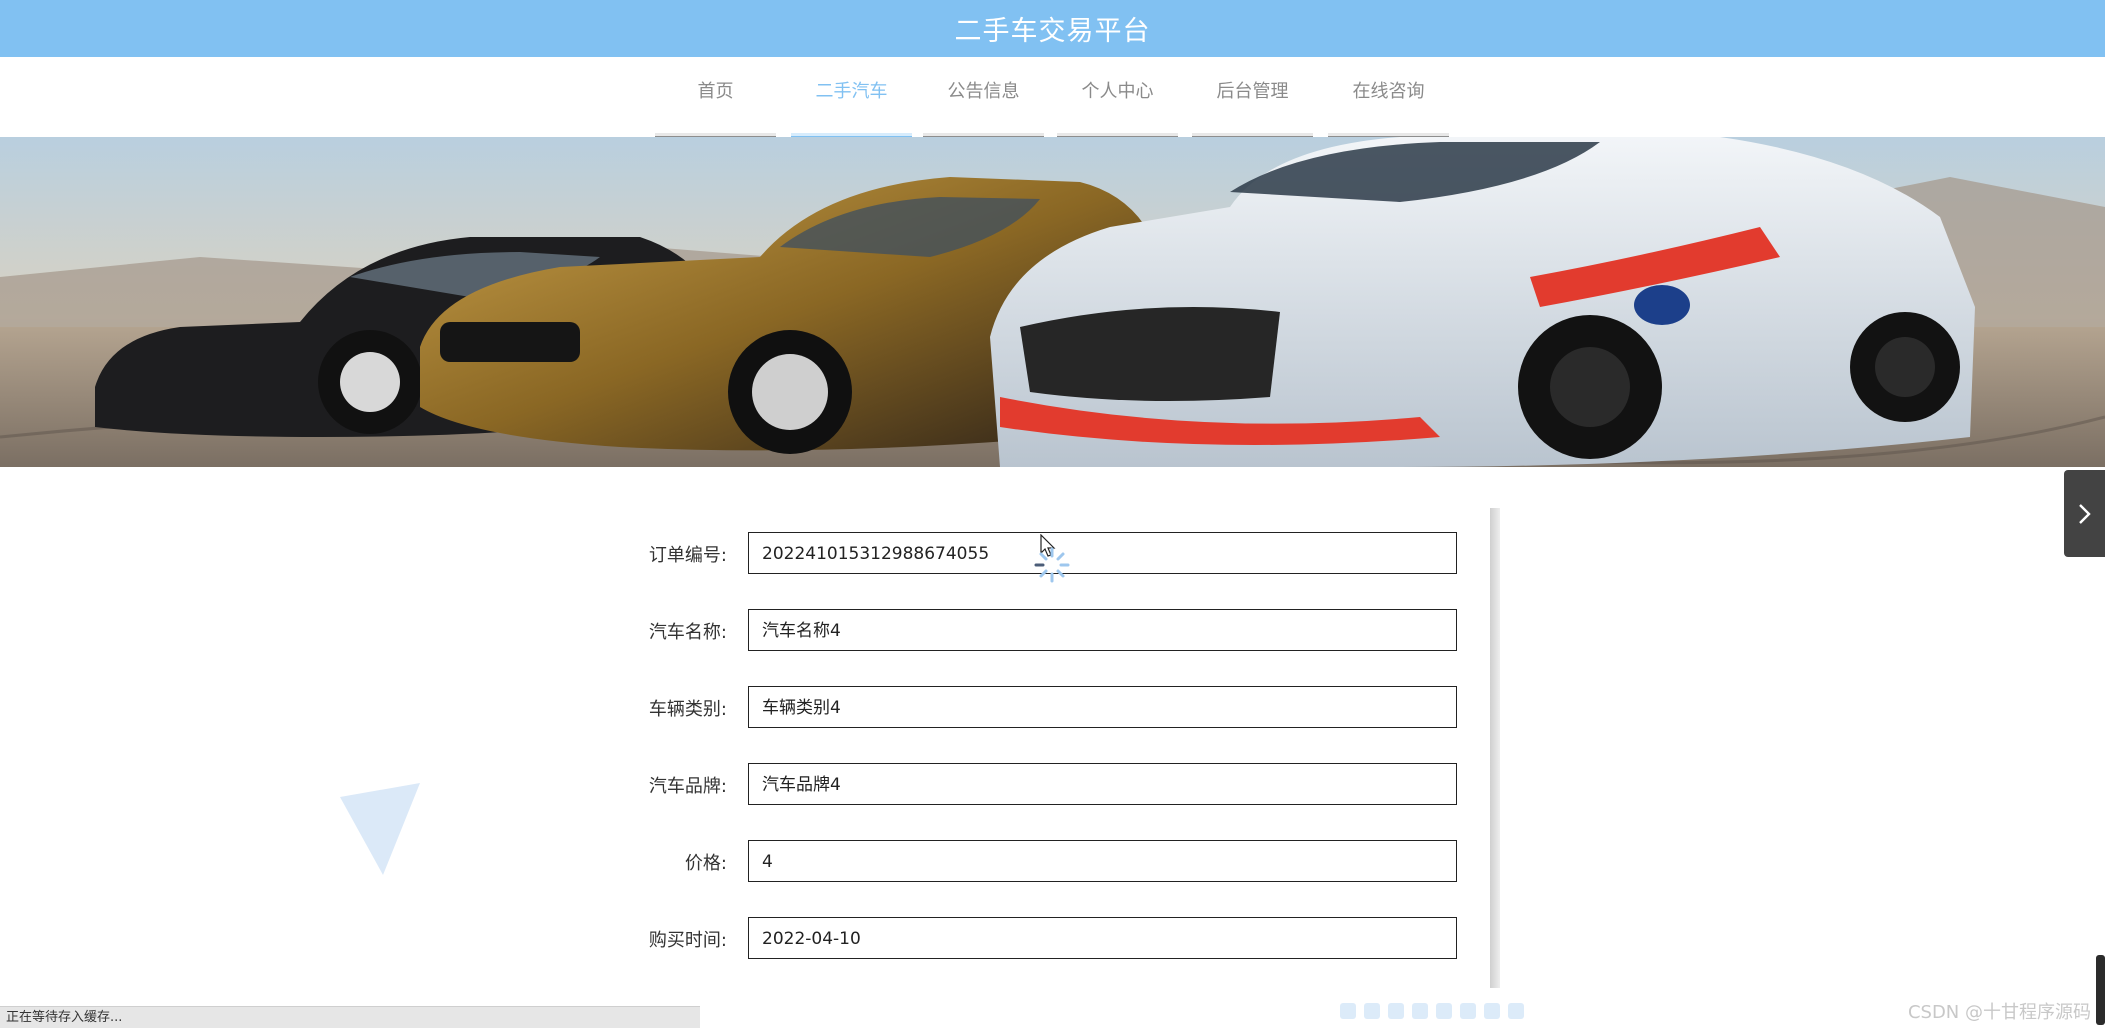 The width and height of the screenshot is (2105, 1030). I want to click on order-number-field: 202241015312988674055, so click(1102, 553).